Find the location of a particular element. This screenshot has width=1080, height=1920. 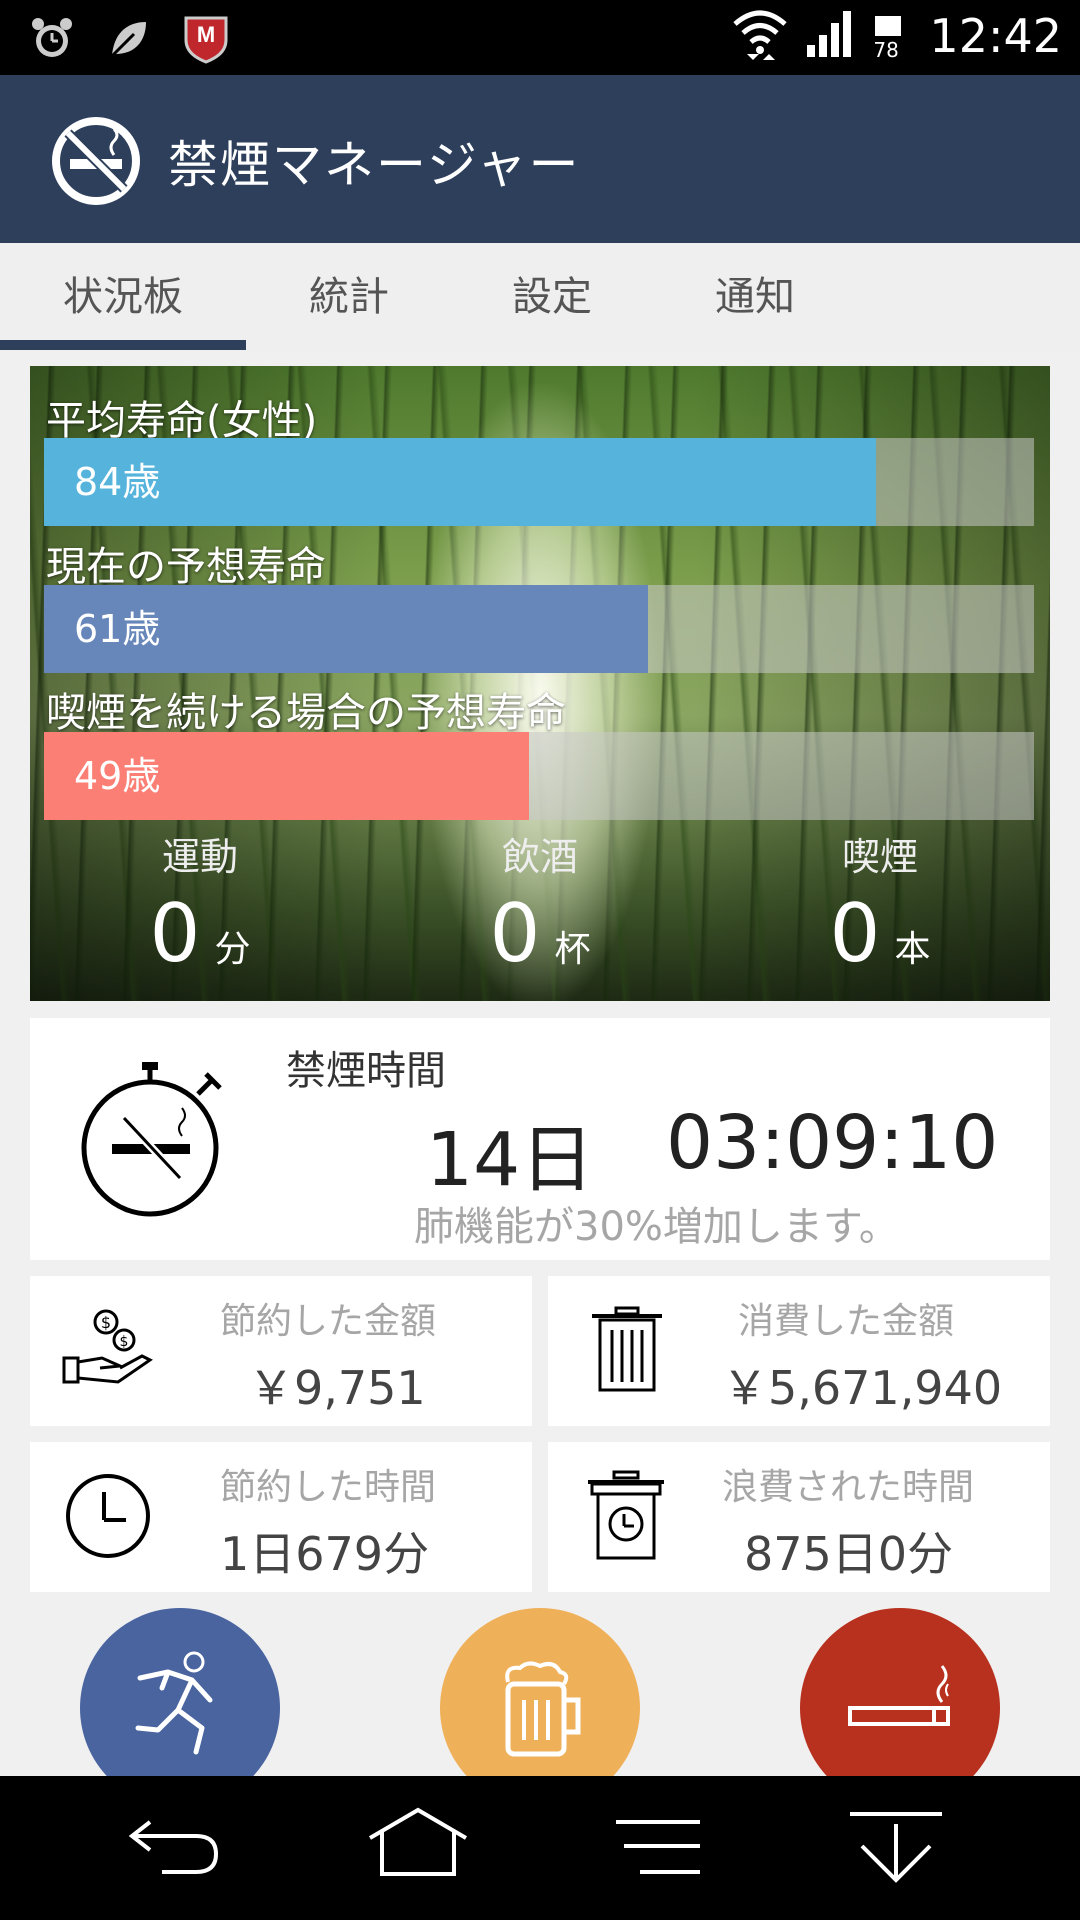

tab-statistics: 統計 is located at coordinates (349, 297).